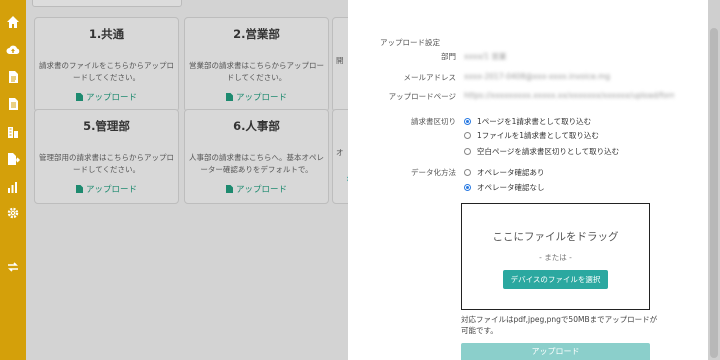  I want to click on document-export-icon, so click(13, 159).